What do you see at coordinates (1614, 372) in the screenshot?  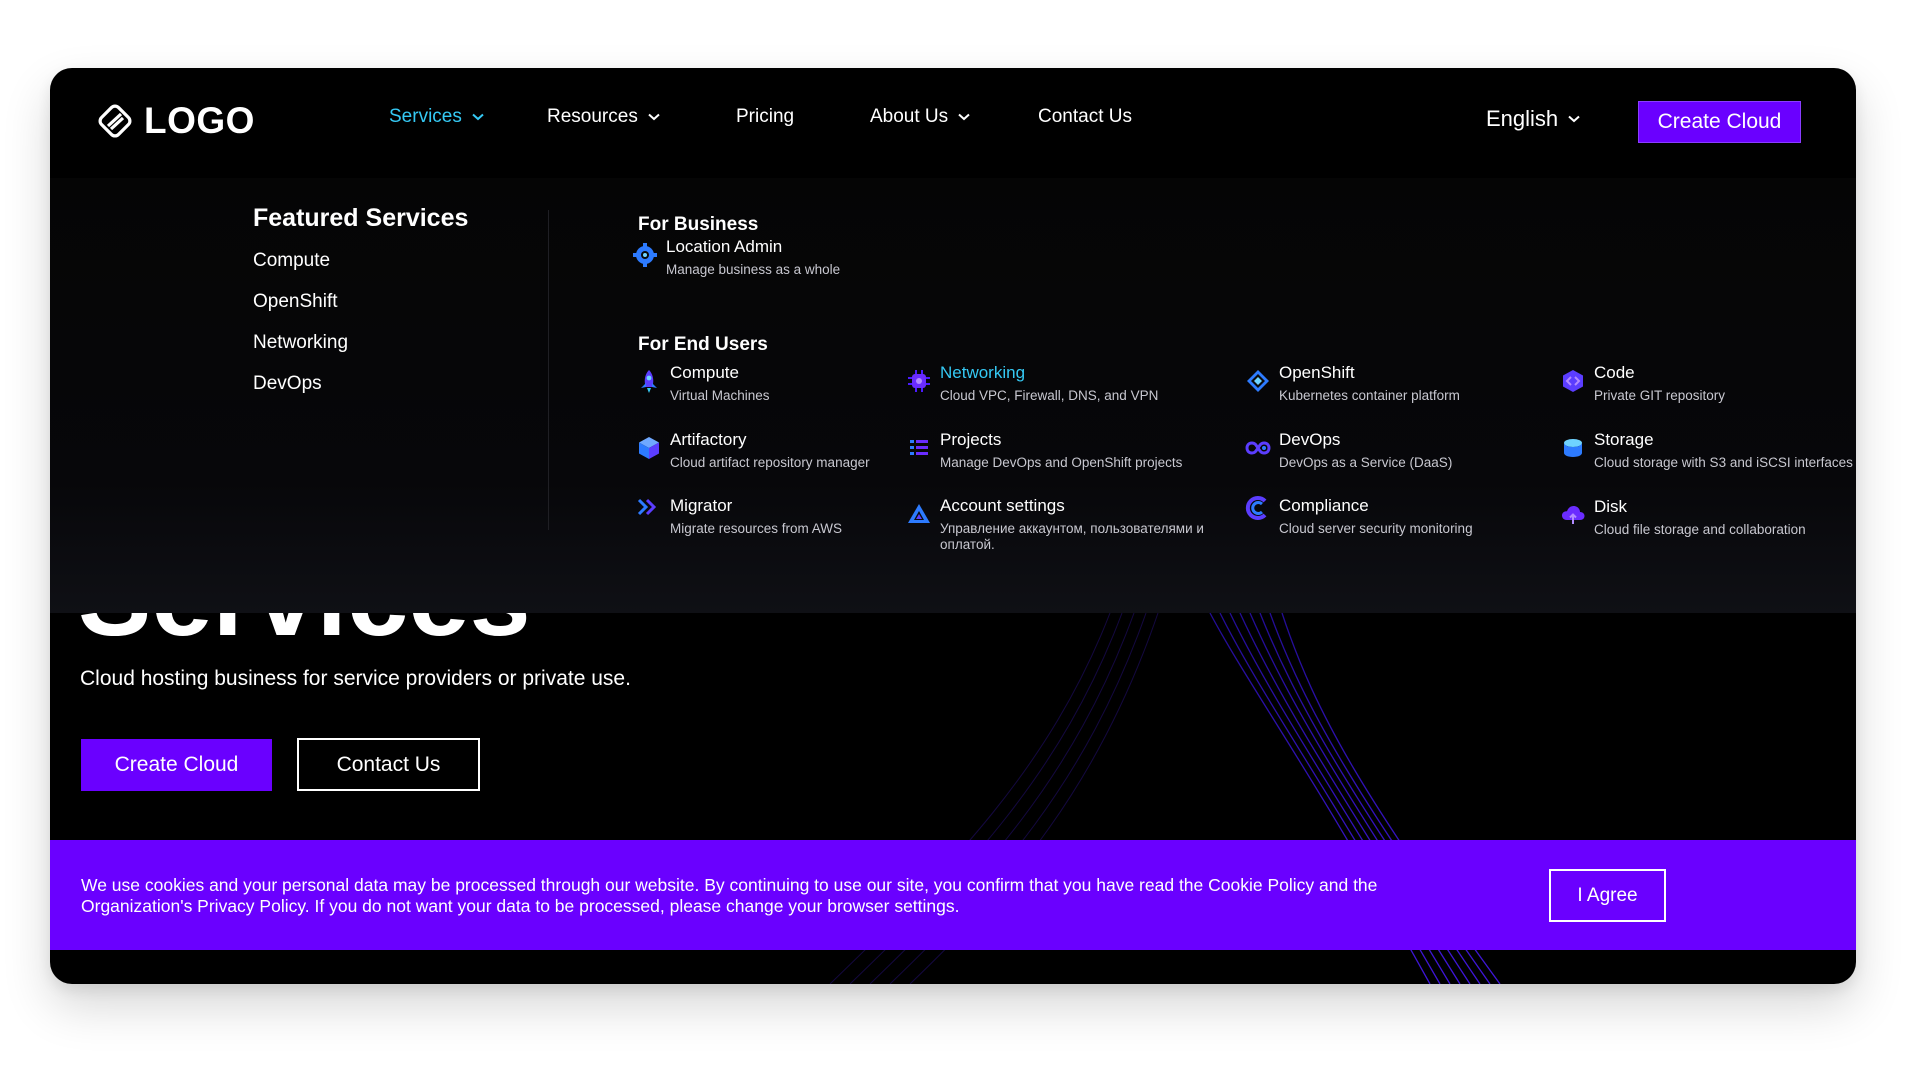 I see `service-name: Code` at bounding box center [1614, 372].